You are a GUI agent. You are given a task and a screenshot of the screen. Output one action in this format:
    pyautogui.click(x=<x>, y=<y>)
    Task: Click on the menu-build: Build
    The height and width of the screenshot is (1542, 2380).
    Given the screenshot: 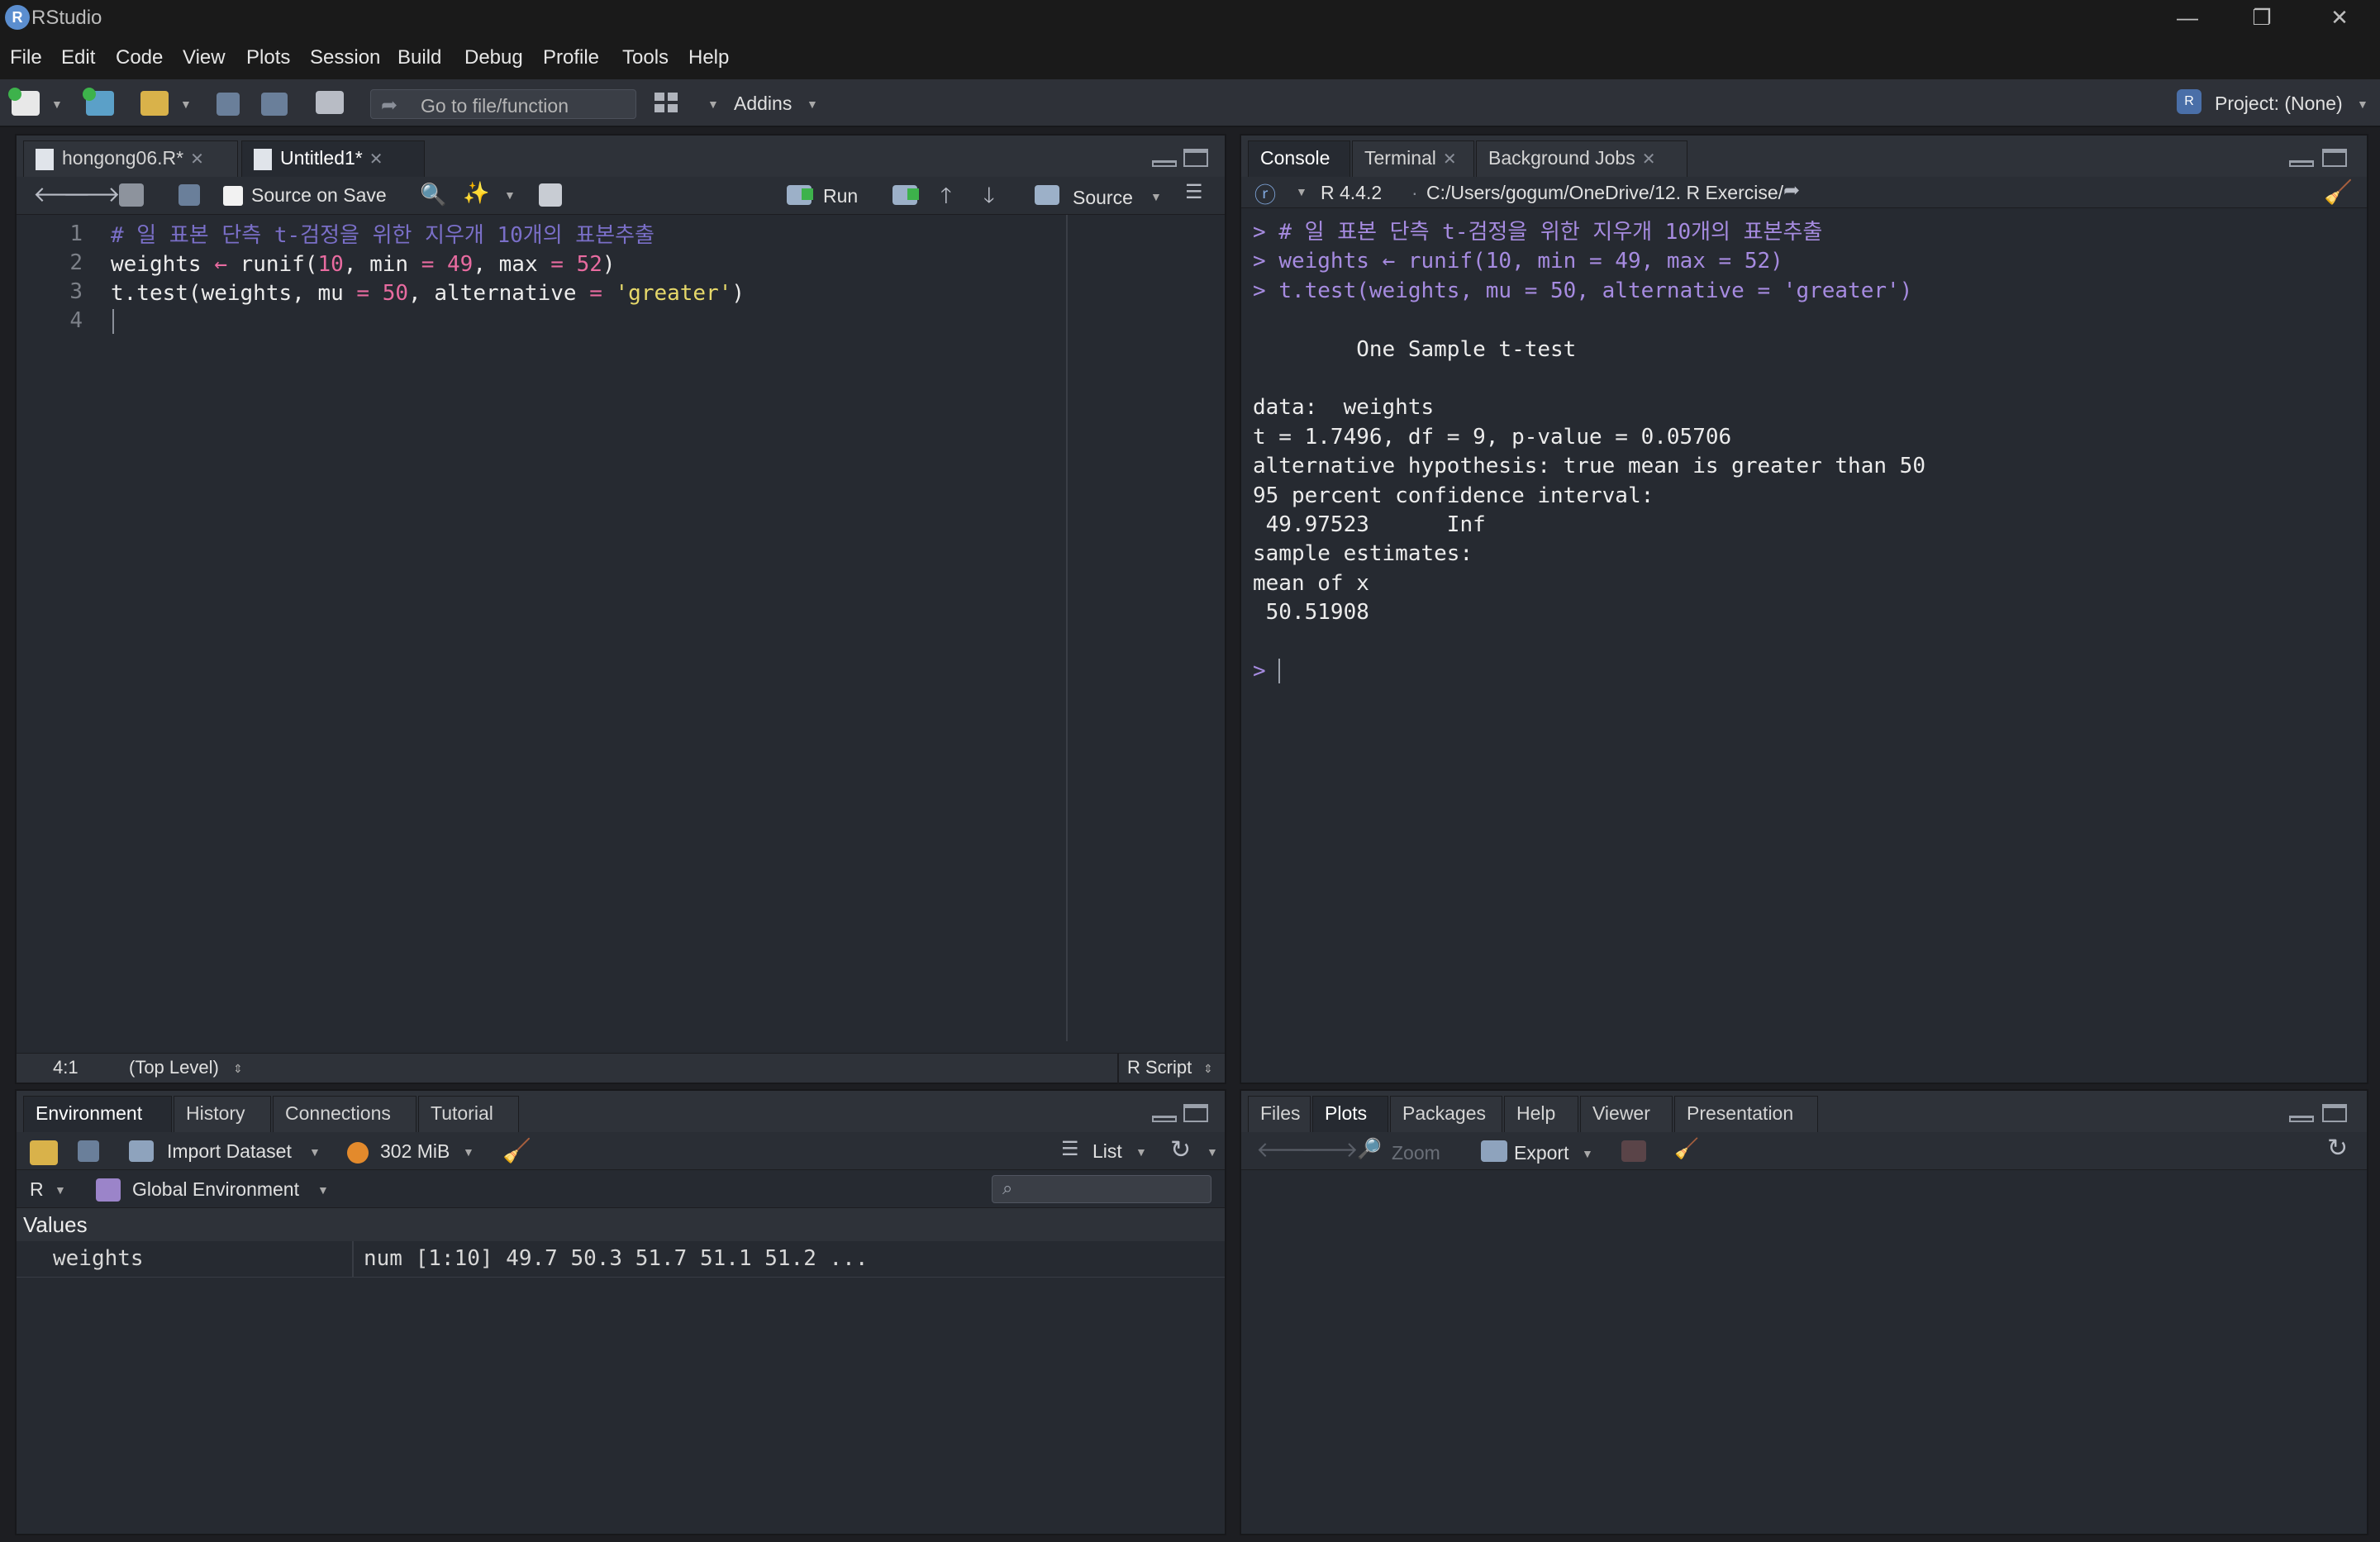 What is the action you would take?
    pyautogui.click(x=419, y=57)
    